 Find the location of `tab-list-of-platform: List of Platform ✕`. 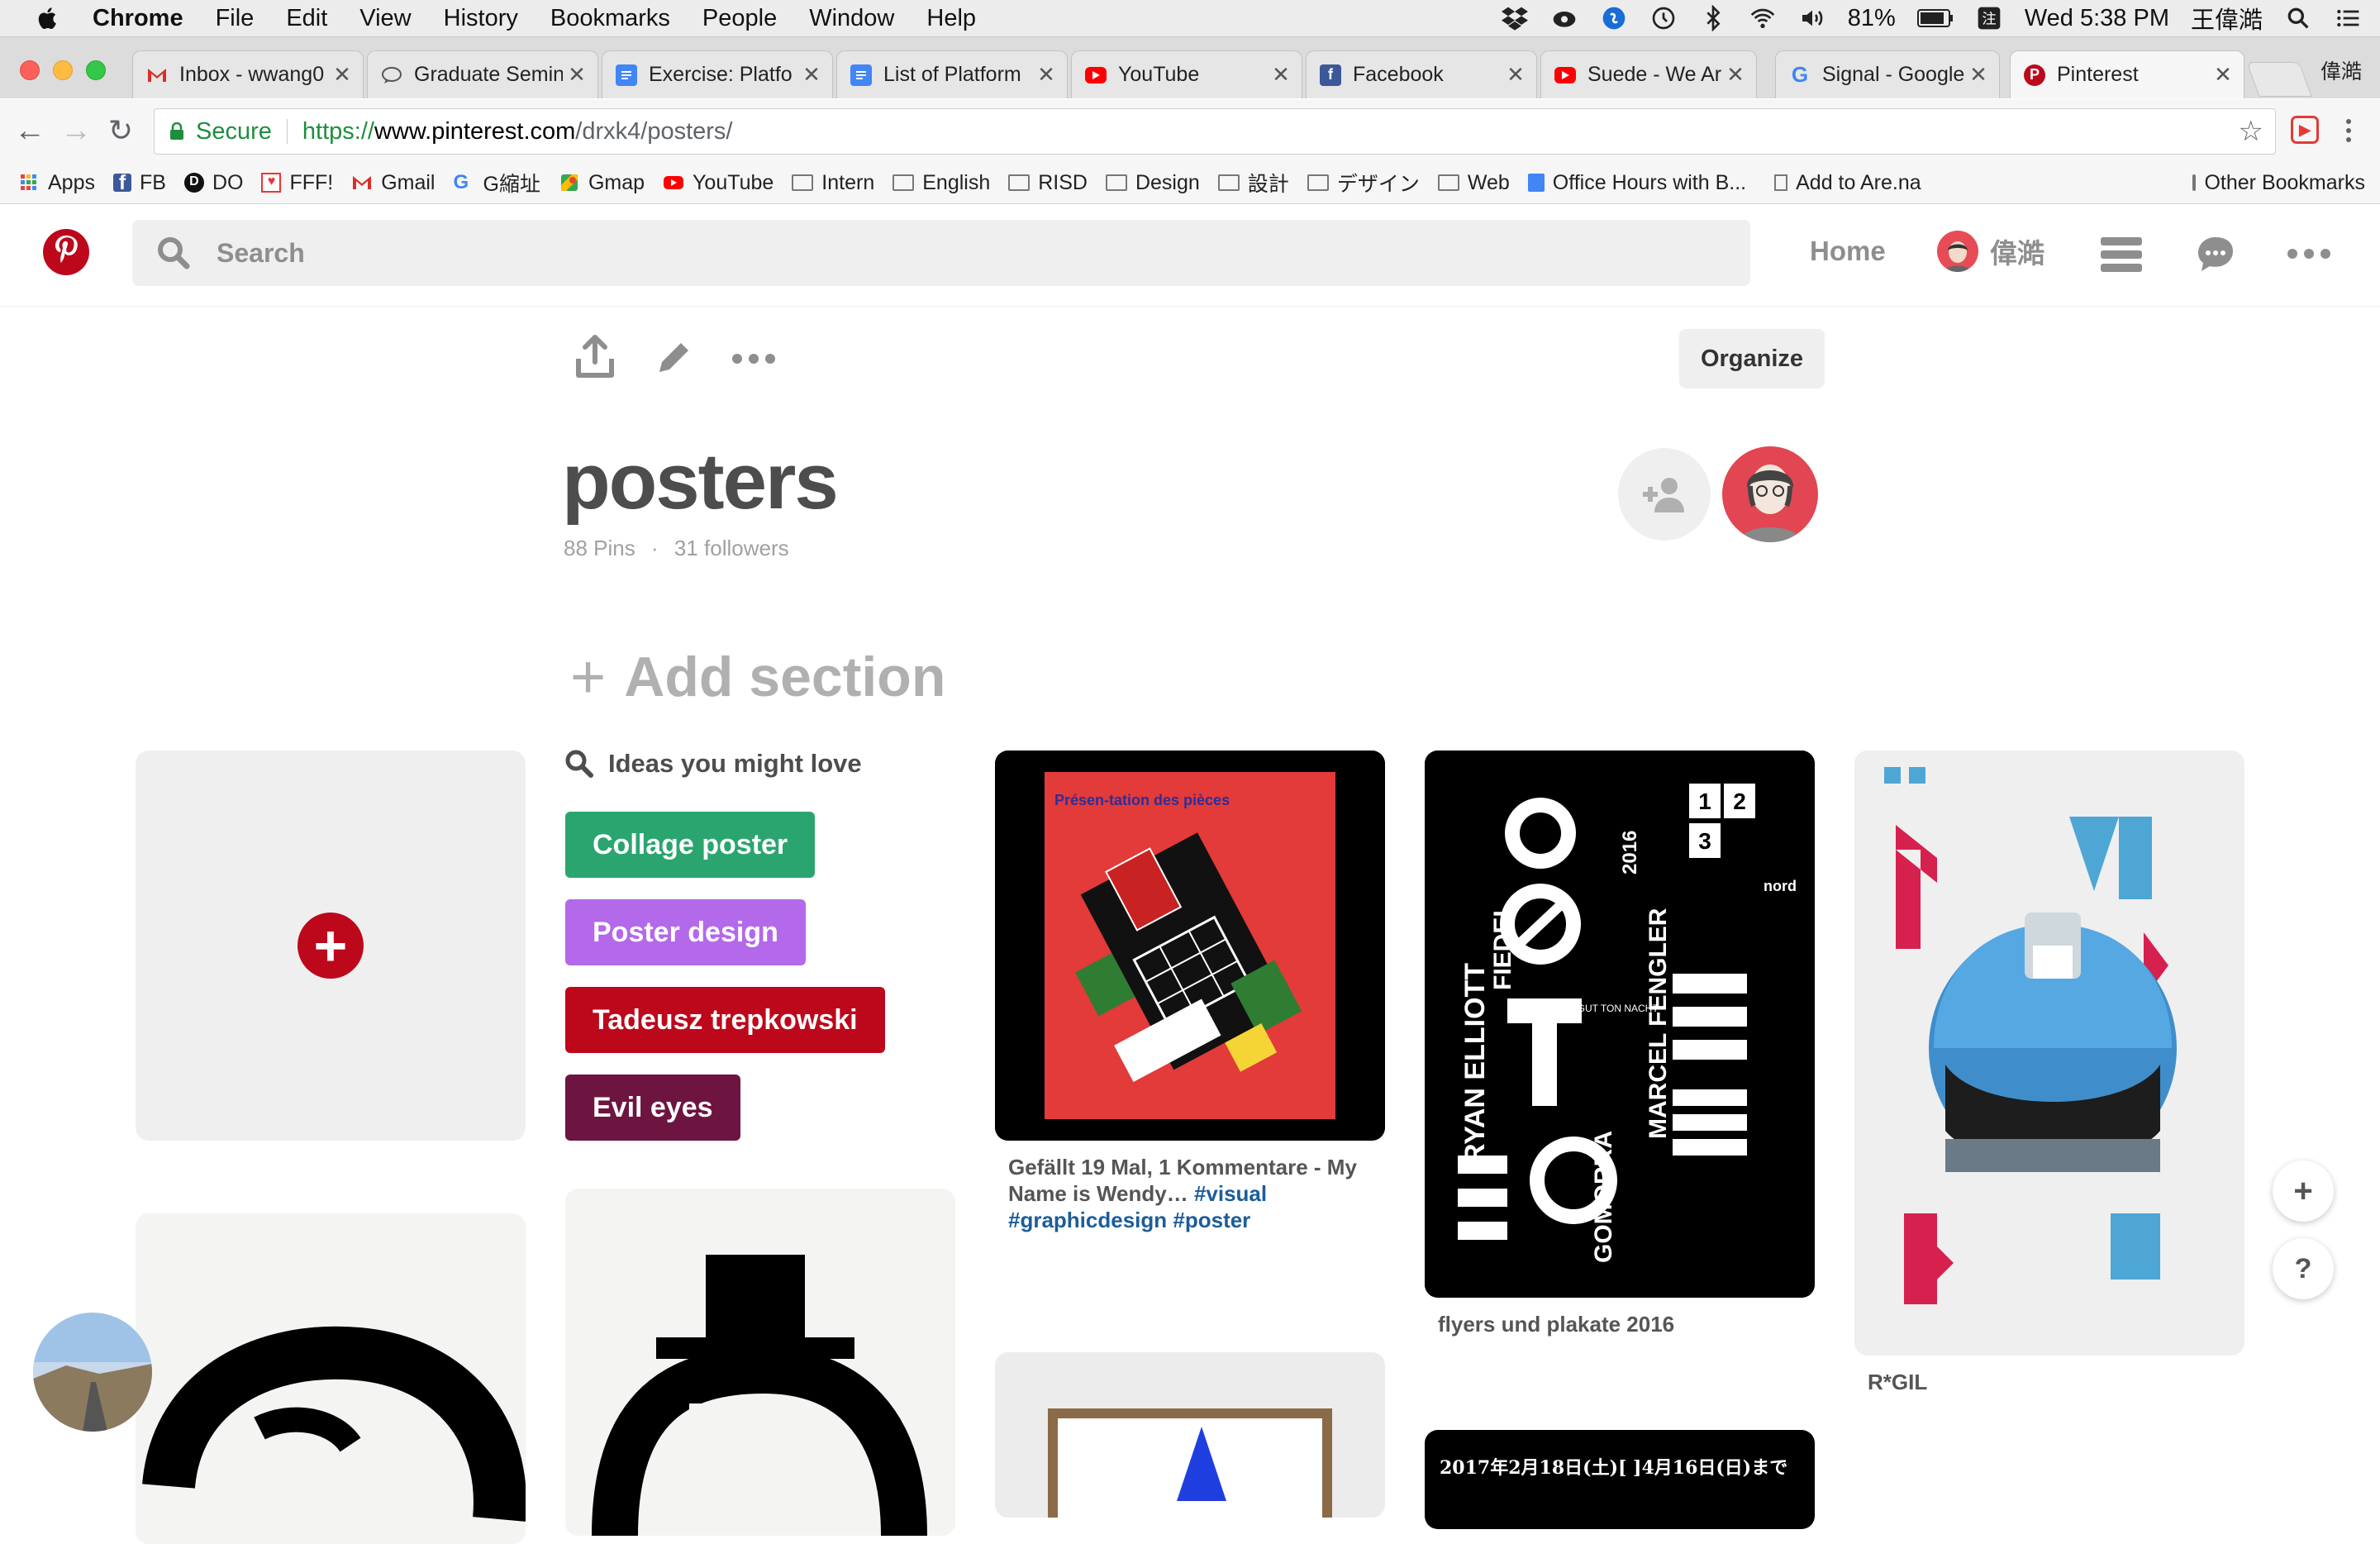

tab-list-of-platform: List of Platform ✕ is located at coordinates (952, 74).